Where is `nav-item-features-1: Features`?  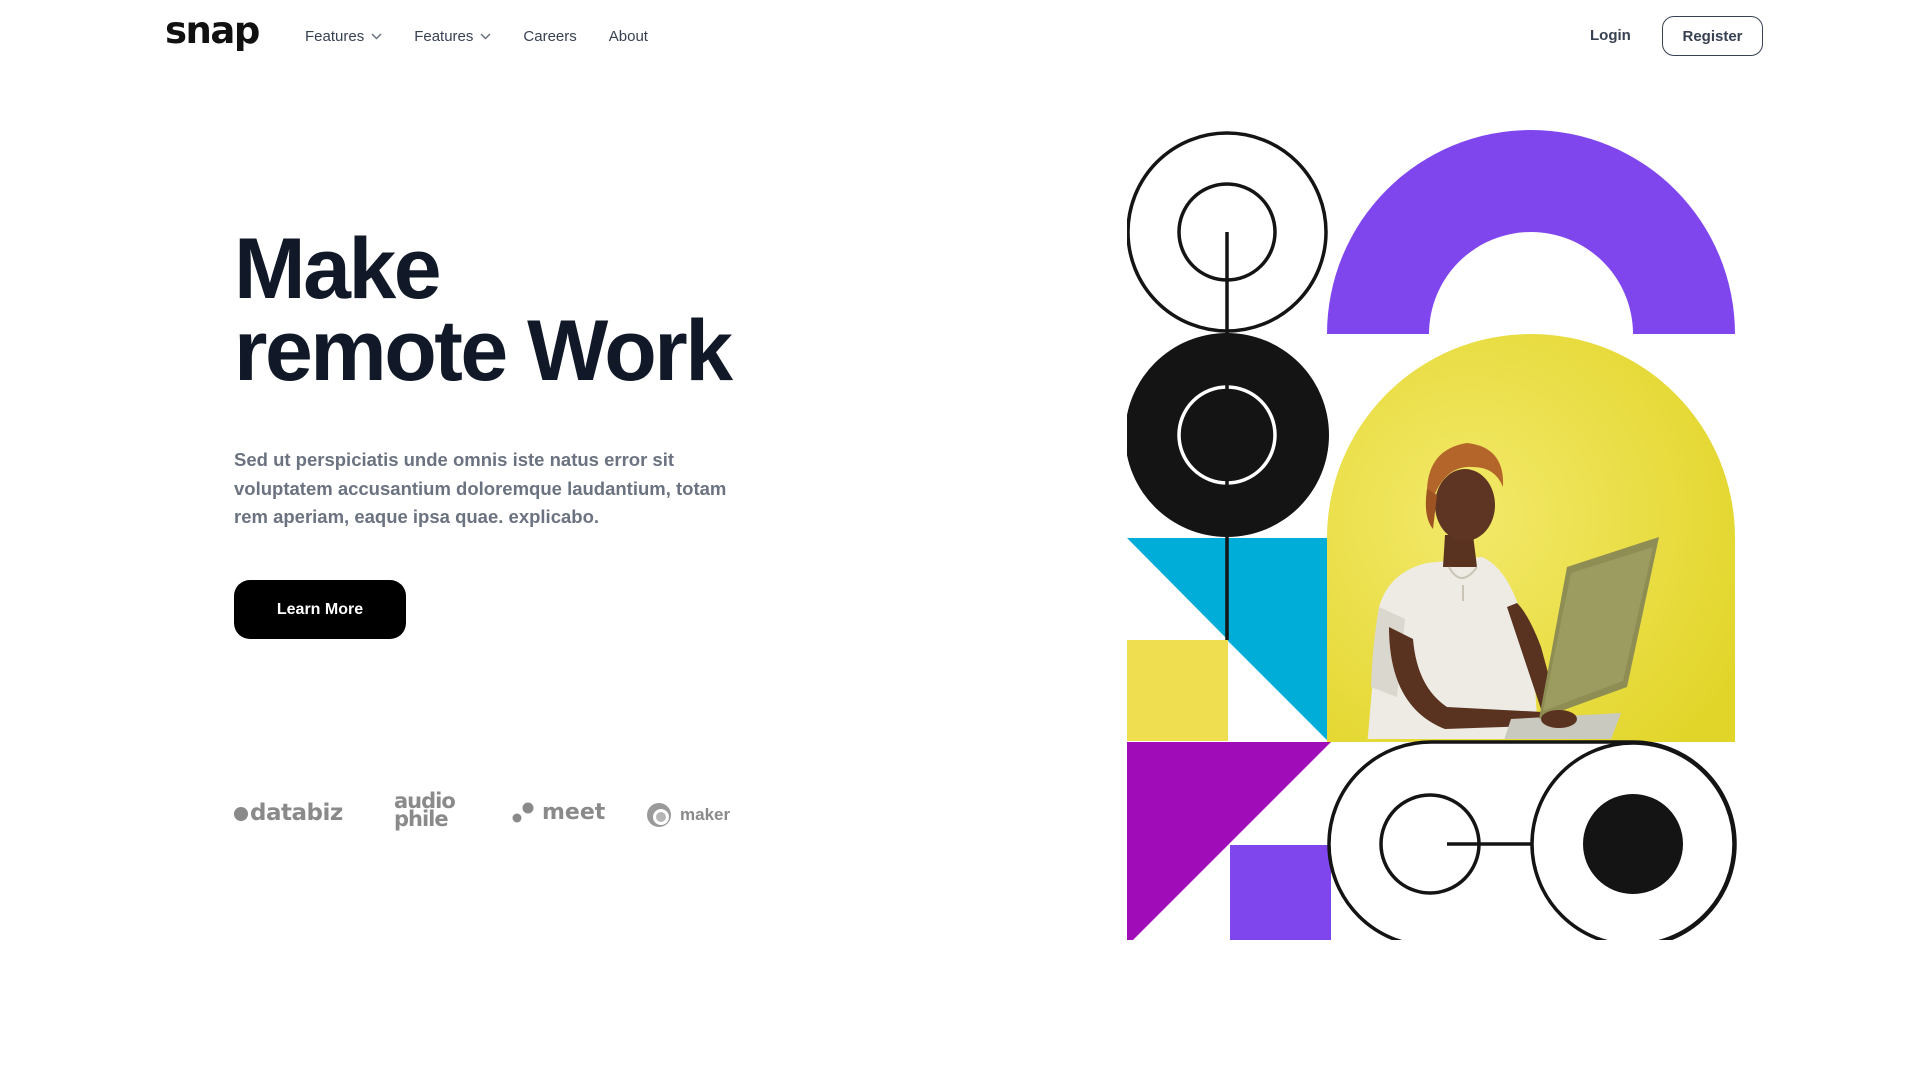 nav-item-features-1: Features is located at coordinates (343, 36).